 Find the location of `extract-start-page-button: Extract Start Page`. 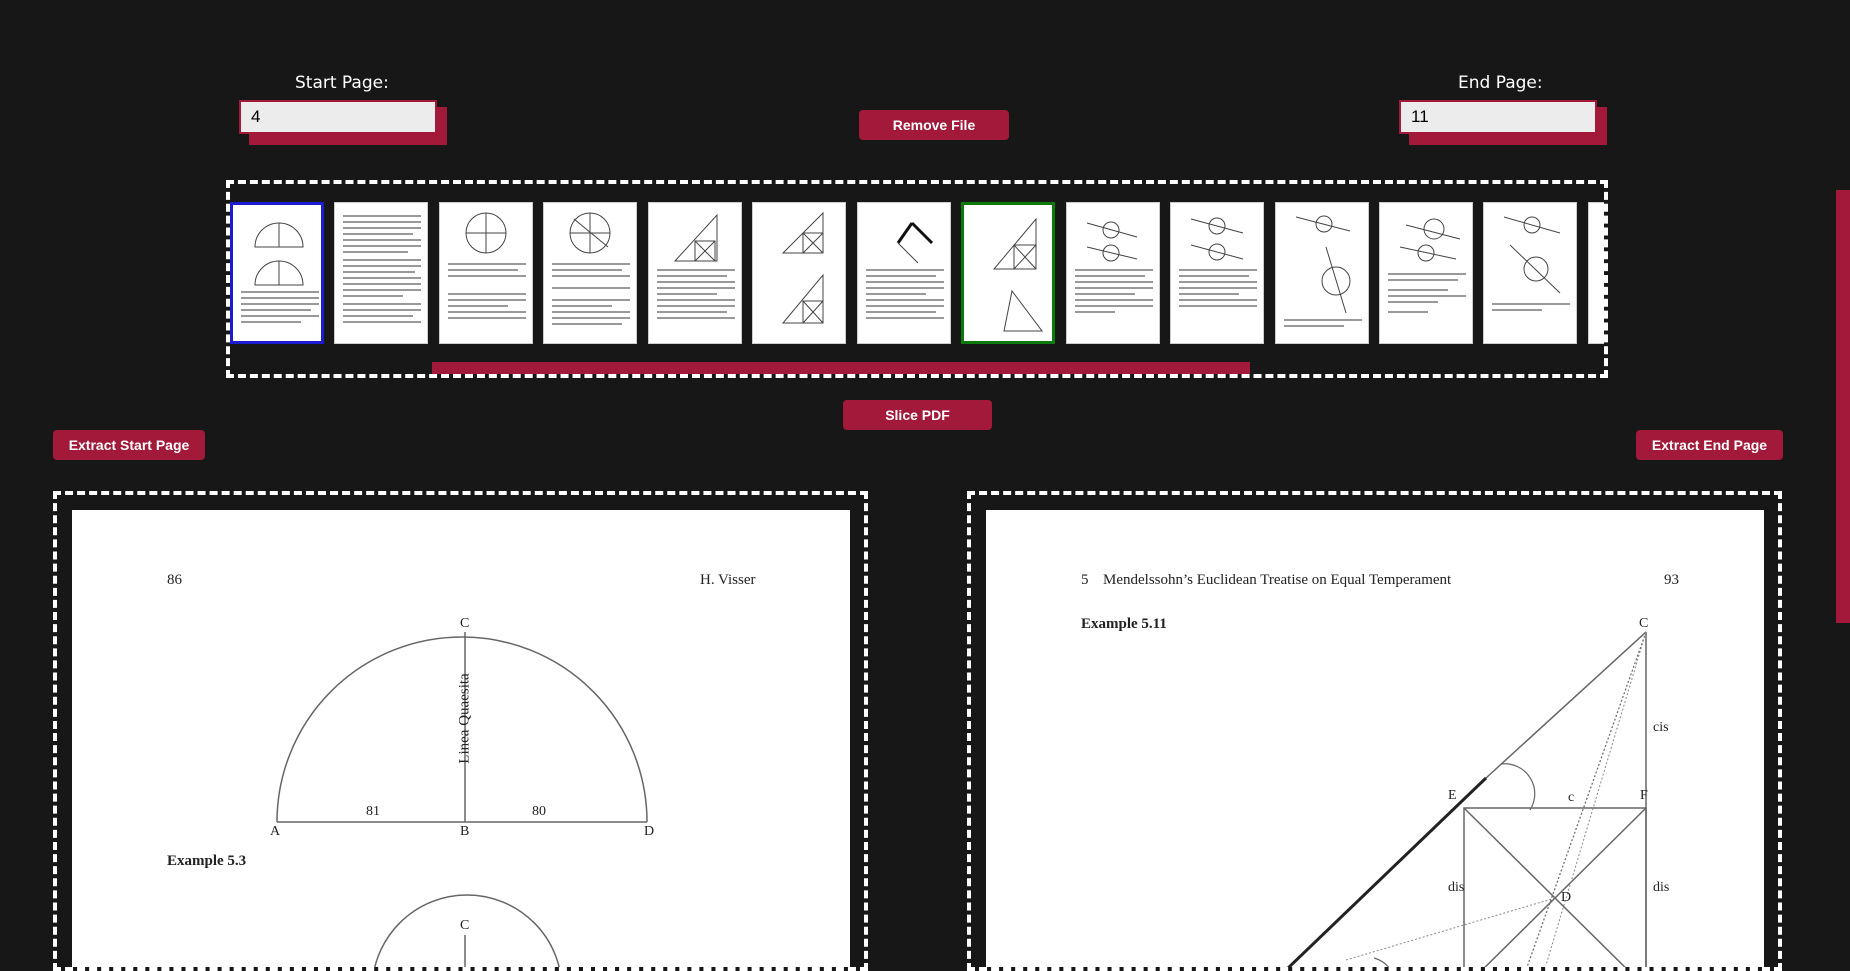

extract-start-page-button: Extract Start Page is located at coordinates (129, 445).